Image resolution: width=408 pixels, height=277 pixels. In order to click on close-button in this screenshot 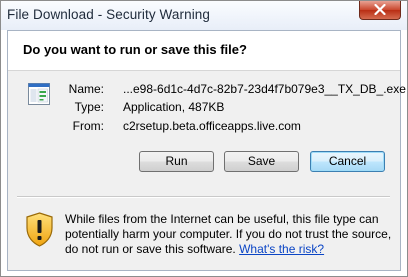, I will do `click(380, 10)`.